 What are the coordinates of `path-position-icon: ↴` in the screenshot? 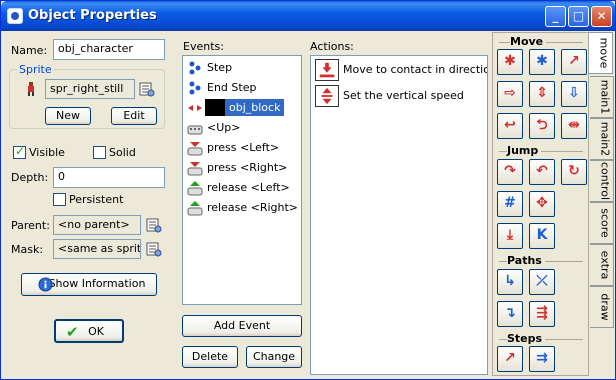 It's located at (510, 314).